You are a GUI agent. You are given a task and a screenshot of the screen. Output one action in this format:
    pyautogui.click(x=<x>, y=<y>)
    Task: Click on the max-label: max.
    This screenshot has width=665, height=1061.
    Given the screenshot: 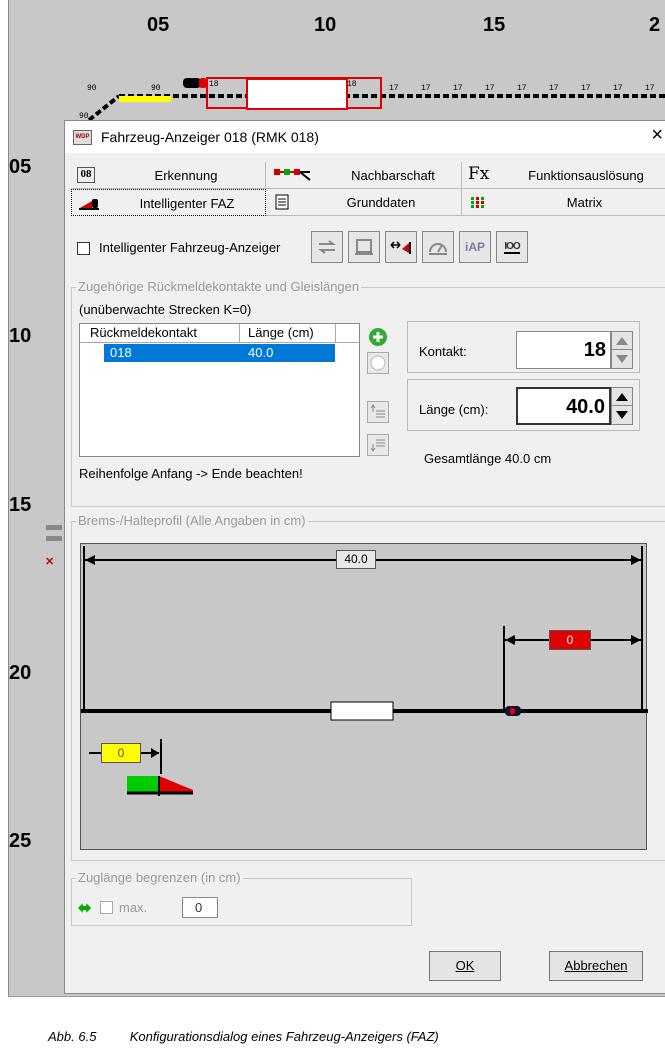 What is the action you would take?
    pyautogui.click(x=133, y=907)
    